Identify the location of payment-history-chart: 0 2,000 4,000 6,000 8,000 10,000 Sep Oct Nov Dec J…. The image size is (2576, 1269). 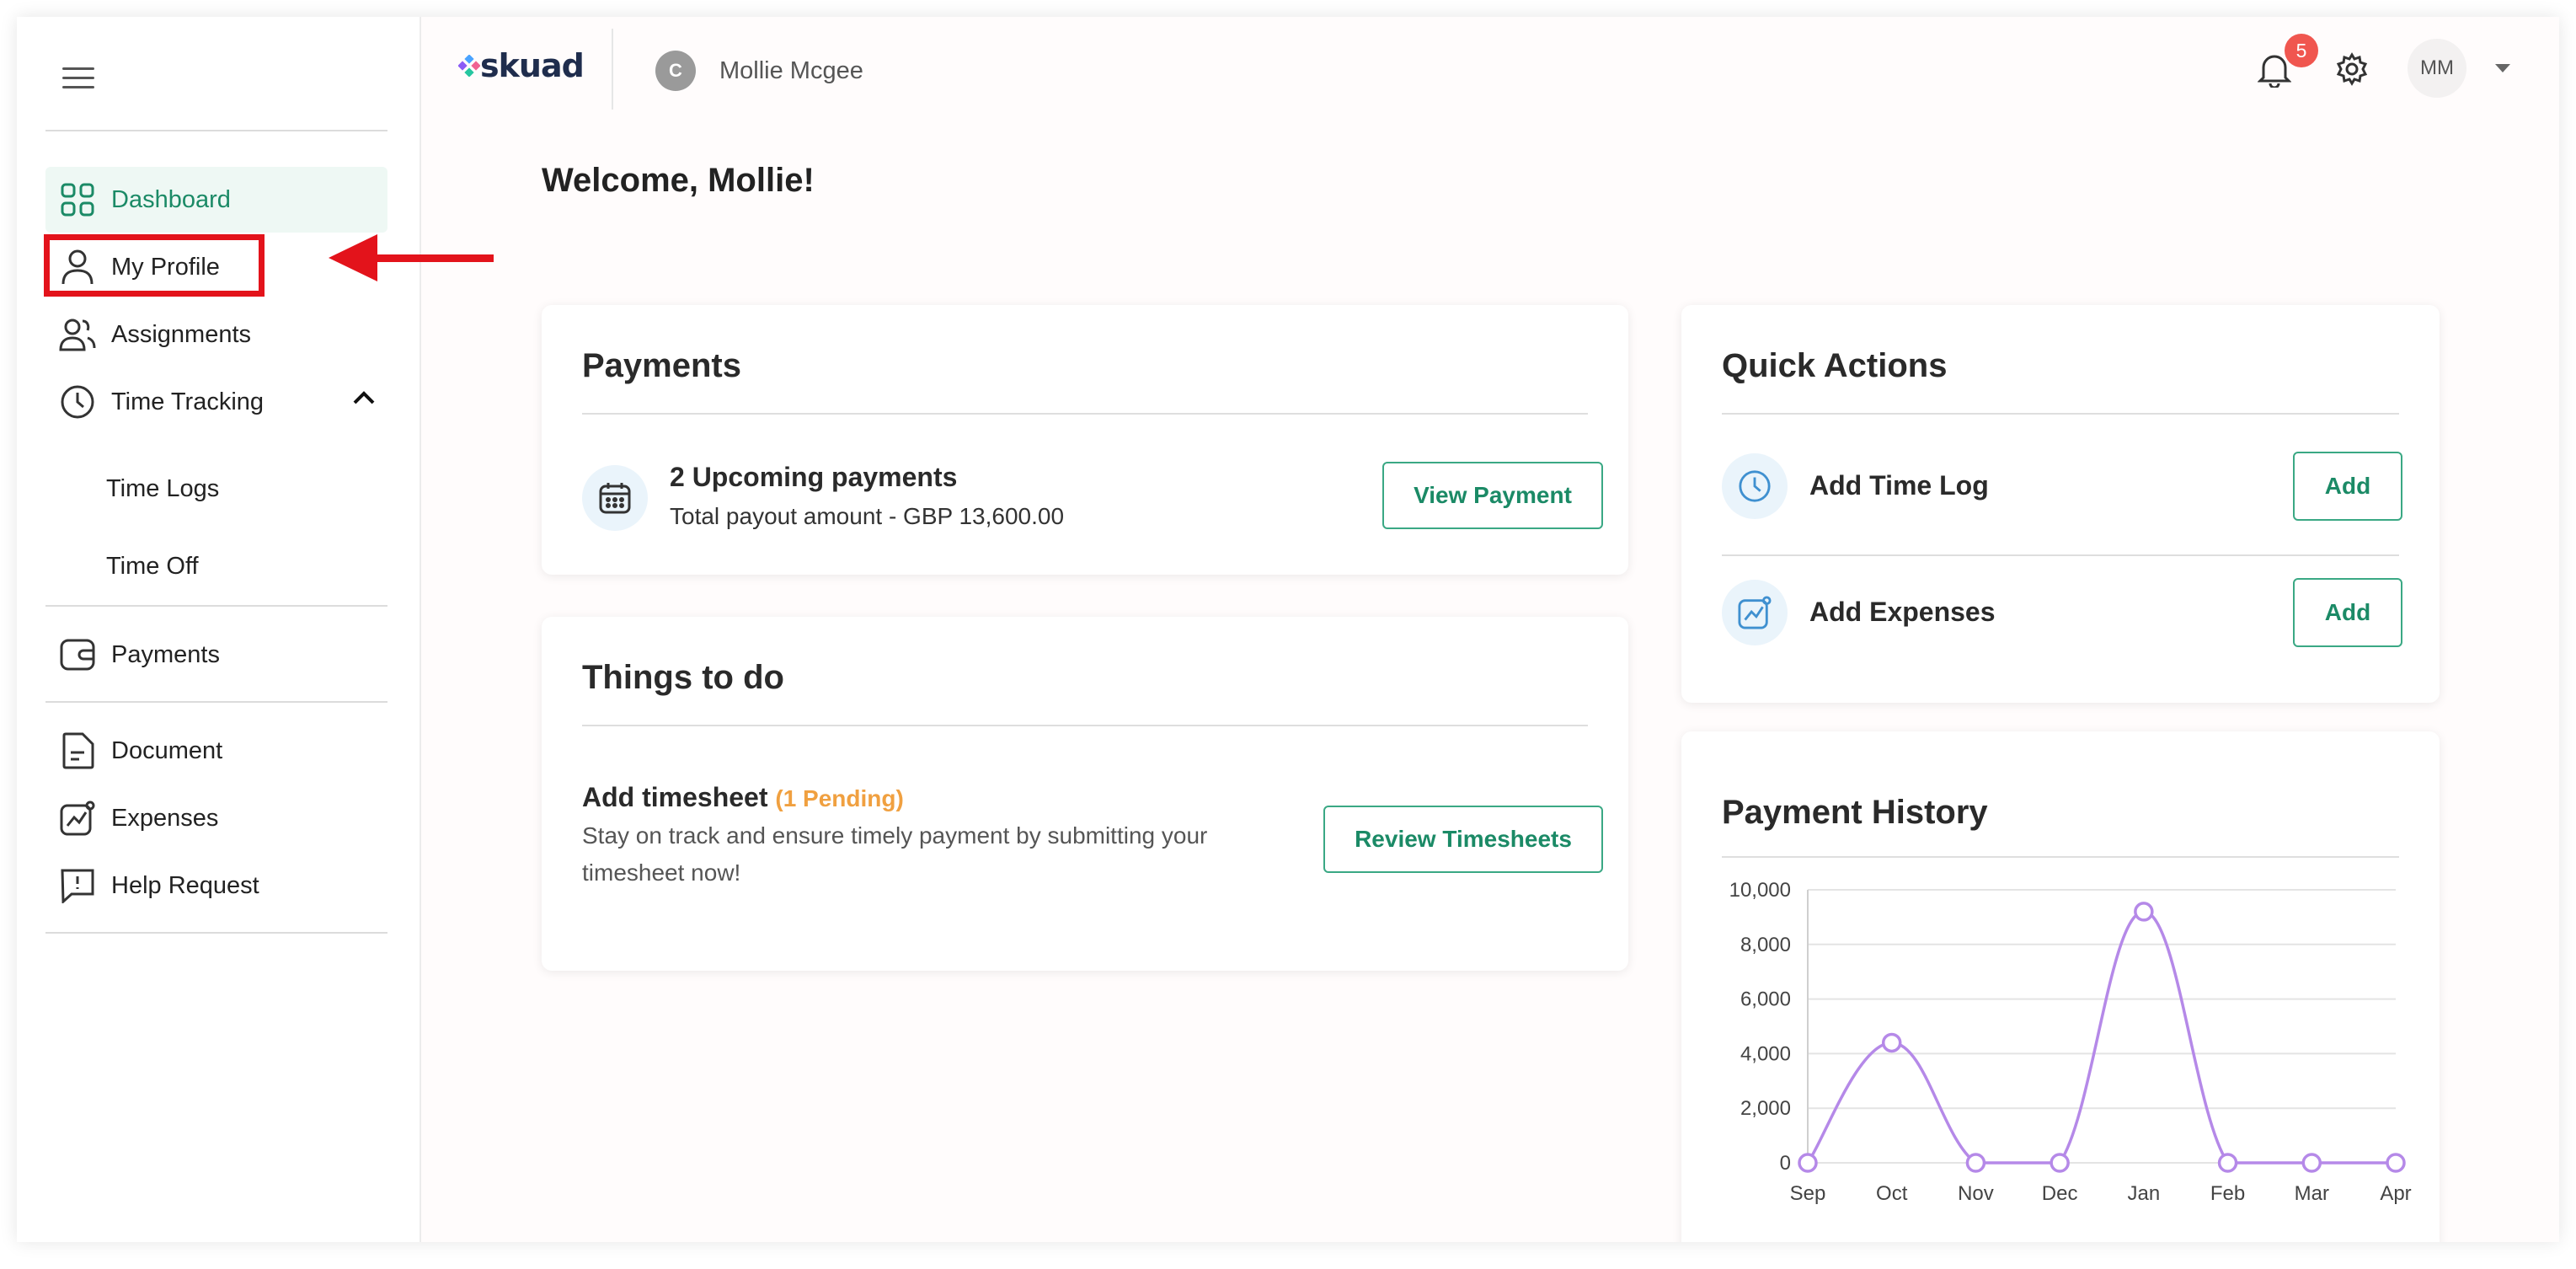
(2070, 1042).